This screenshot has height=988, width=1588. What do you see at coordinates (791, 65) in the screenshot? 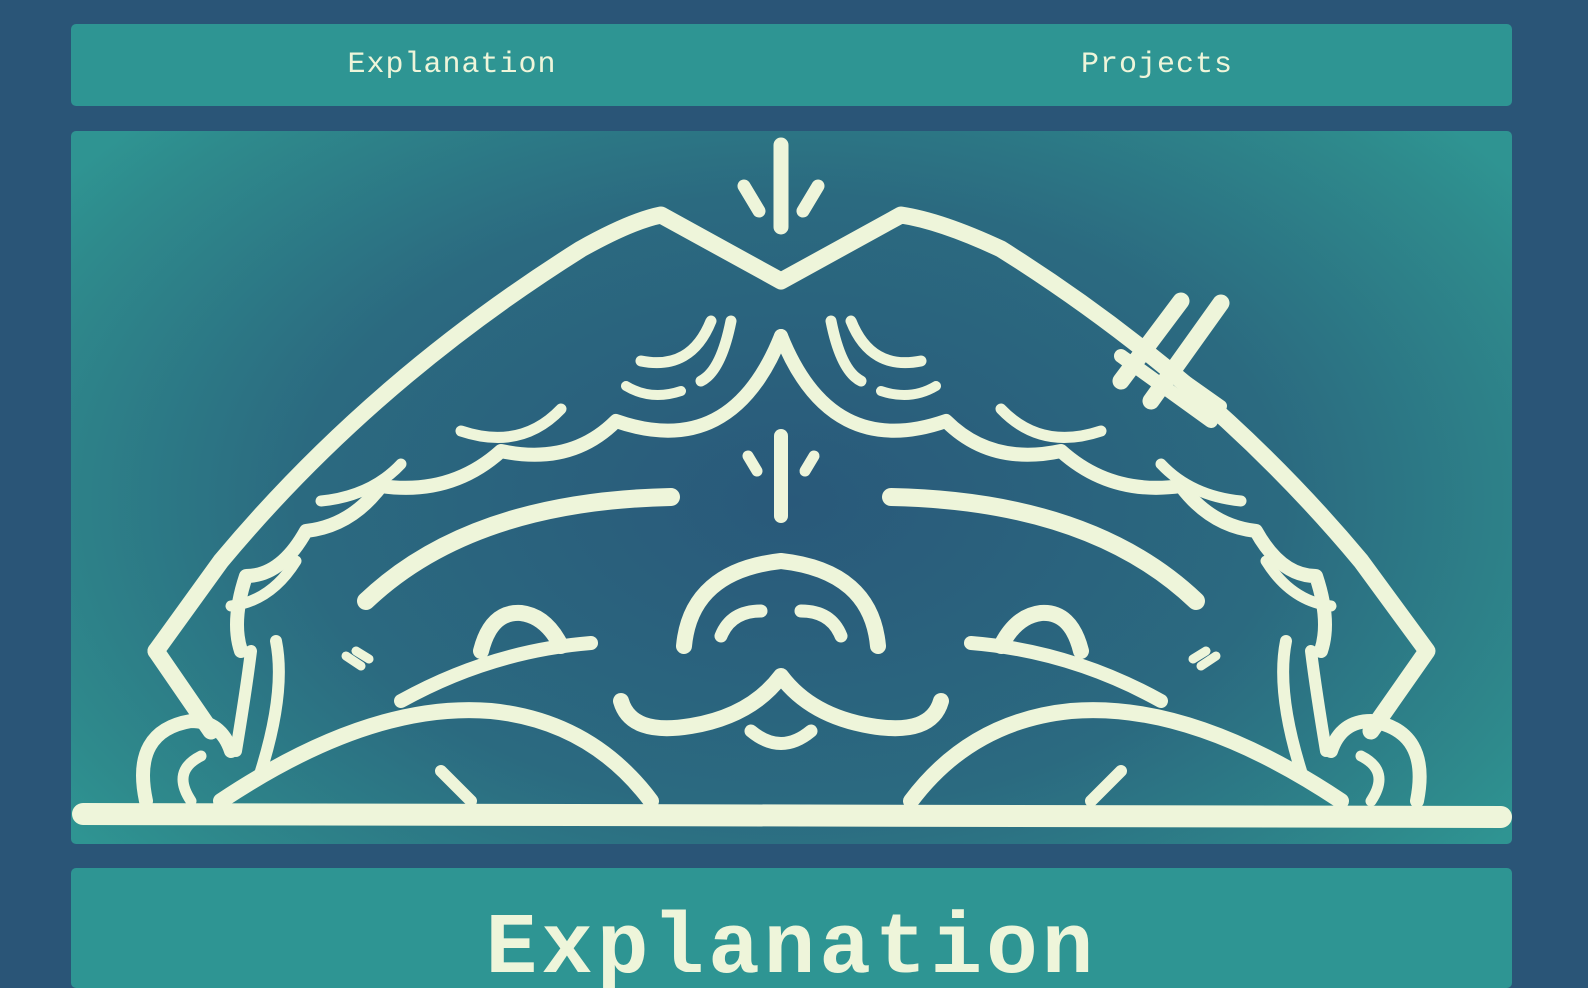
I see `top-navbar: Explanation Projects` at bounding box center [791, 65].